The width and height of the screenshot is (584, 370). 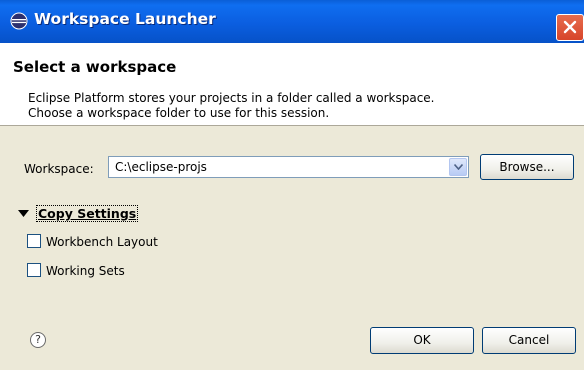 I want to click on ok-button: OK, so click(x=422, y=340).